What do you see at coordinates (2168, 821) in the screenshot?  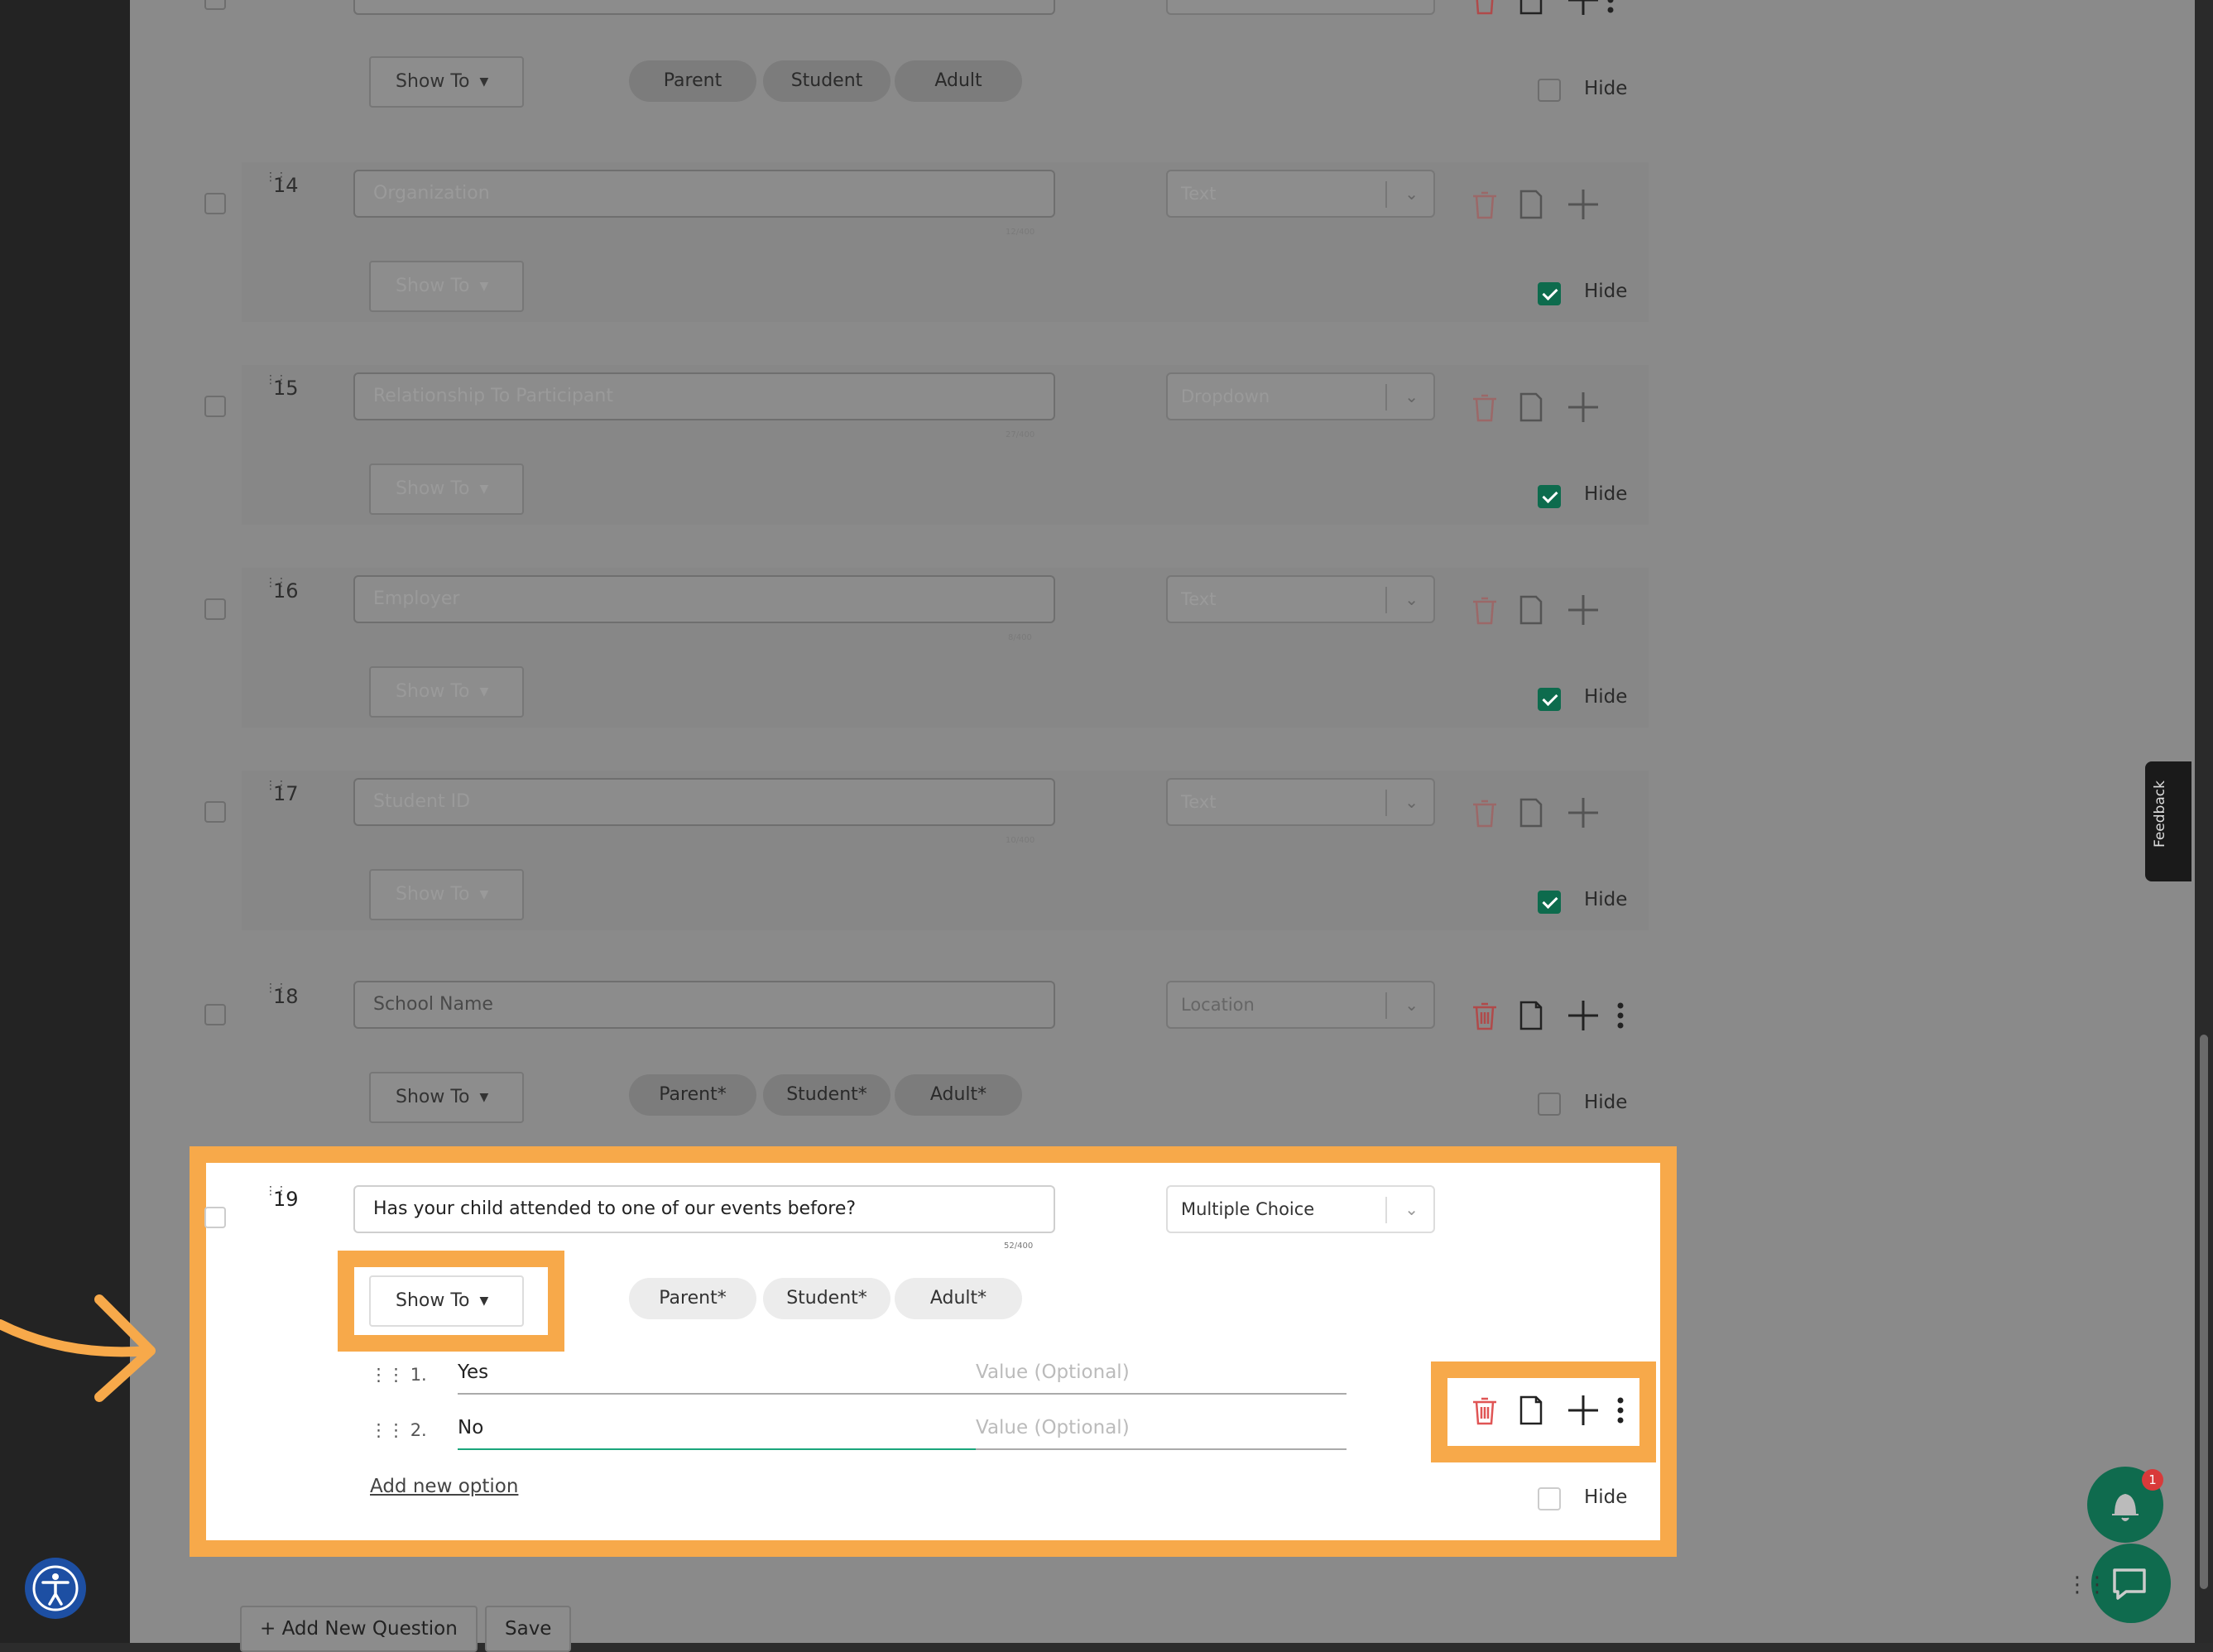 I see `feedback-tab: Feedback` at bounding box center [2168, 821].